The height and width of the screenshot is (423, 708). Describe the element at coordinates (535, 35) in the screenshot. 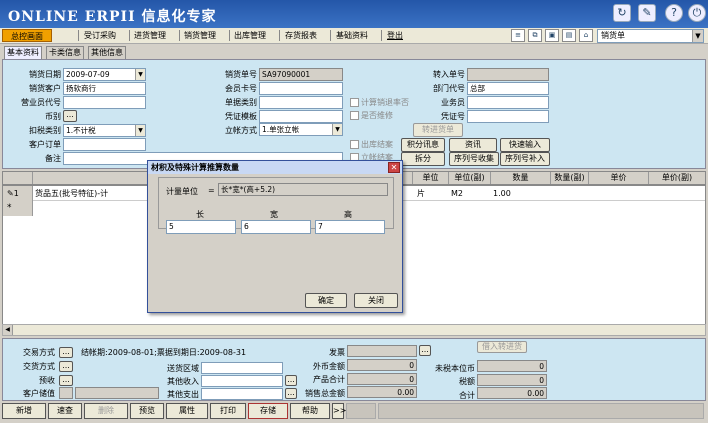

I see `copy-icon: ⧉` at that location.